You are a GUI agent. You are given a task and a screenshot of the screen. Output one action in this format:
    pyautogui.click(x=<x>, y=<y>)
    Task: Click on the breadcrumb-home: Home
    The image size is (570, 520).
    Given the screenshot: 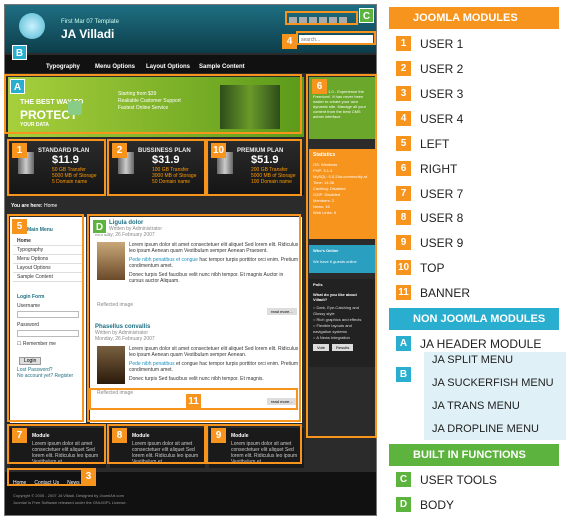 What is the action you would take?
    pyautogui.click(x=50, y=206)
    